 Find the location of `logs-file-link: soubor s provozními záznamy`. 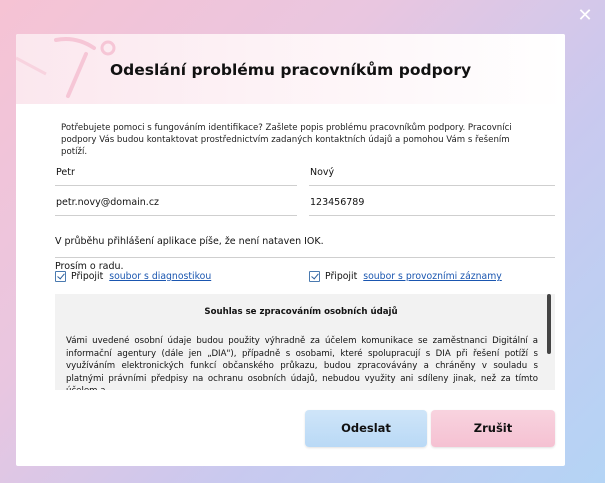

logs-file-link: soubor s provozními záznamy is located at coordinates (432, 276).